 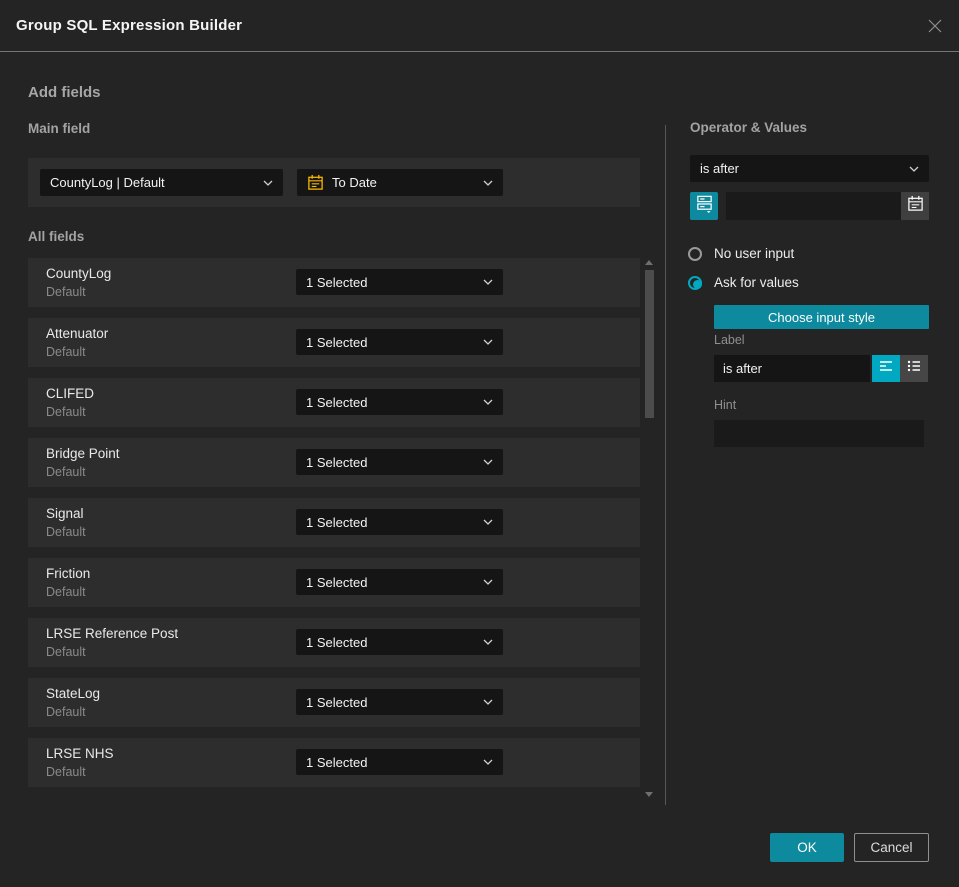 I want to click on main-field-select-value: CountyLog | Default, so click(x=107, y=182).